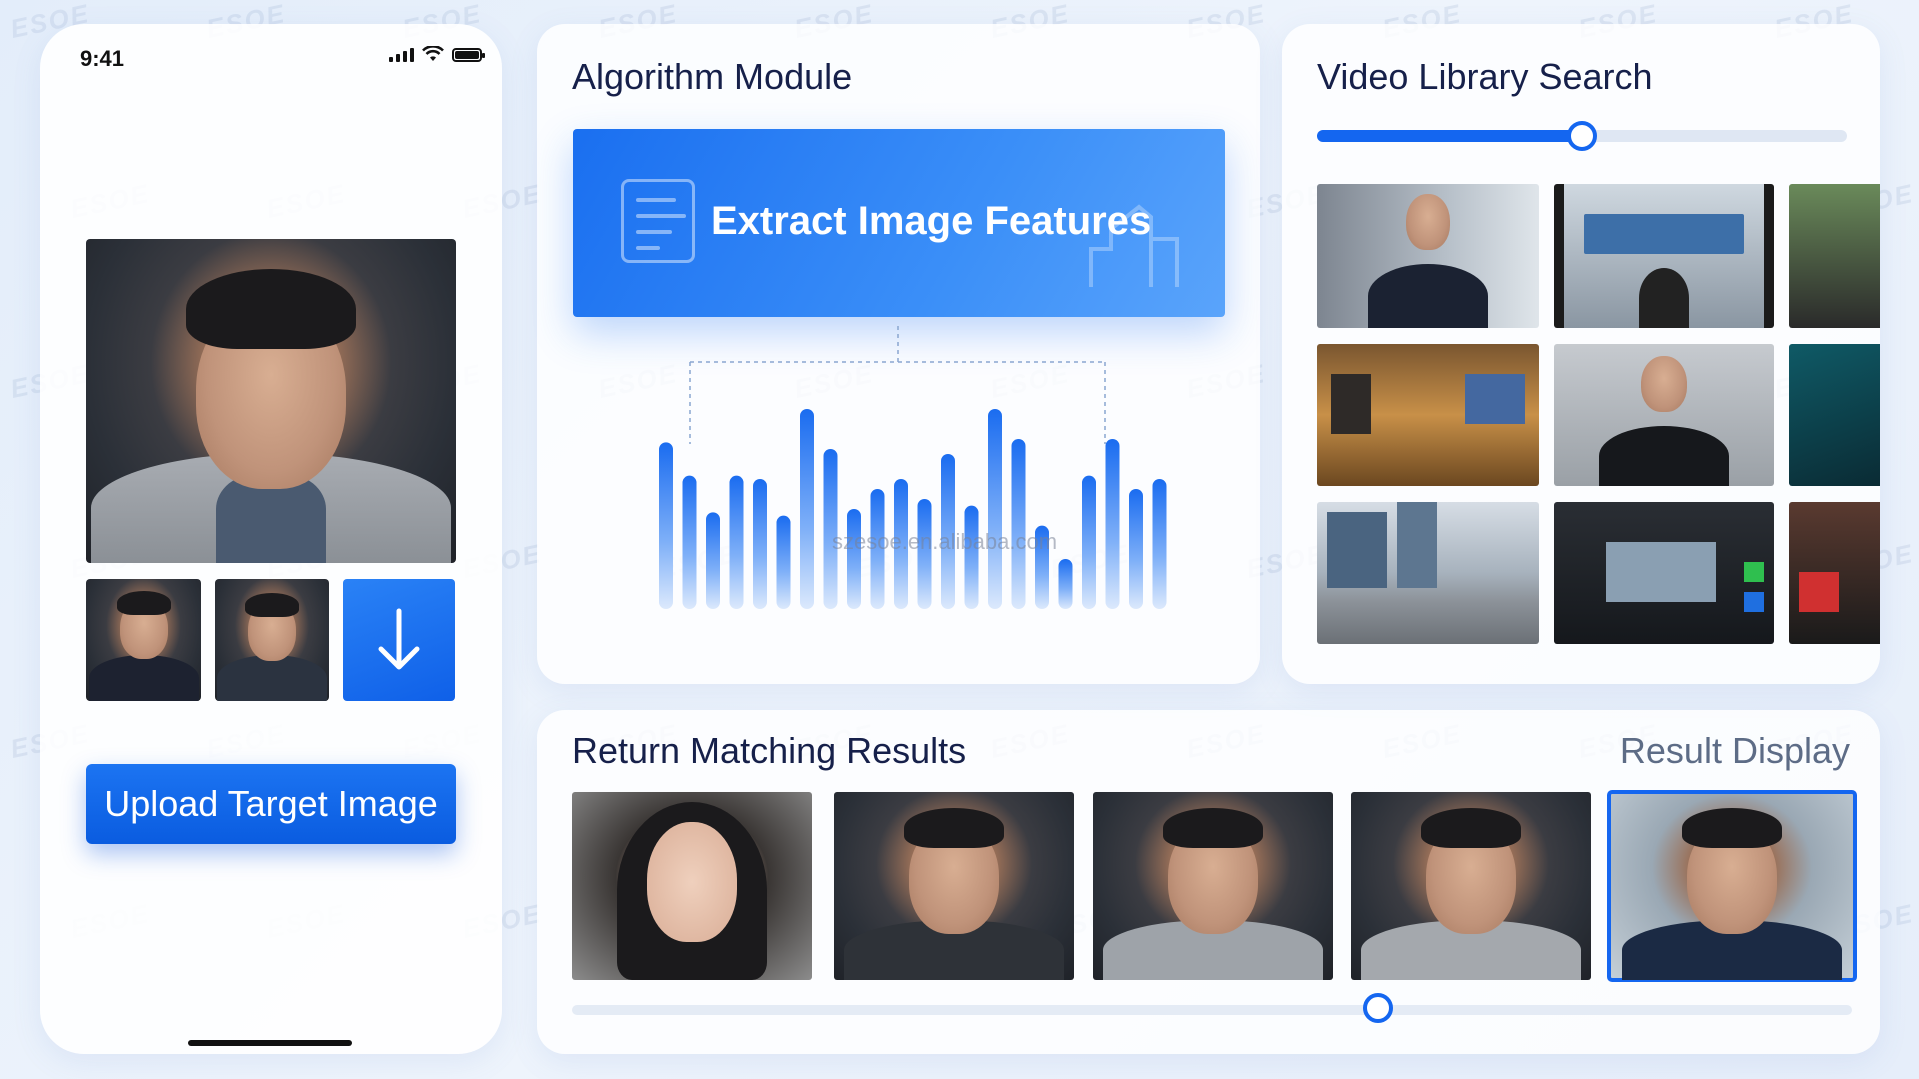 The width and height of the screenshot is (1919, 1079). I want to click on video-thumb-teal, so click(1834, 415).